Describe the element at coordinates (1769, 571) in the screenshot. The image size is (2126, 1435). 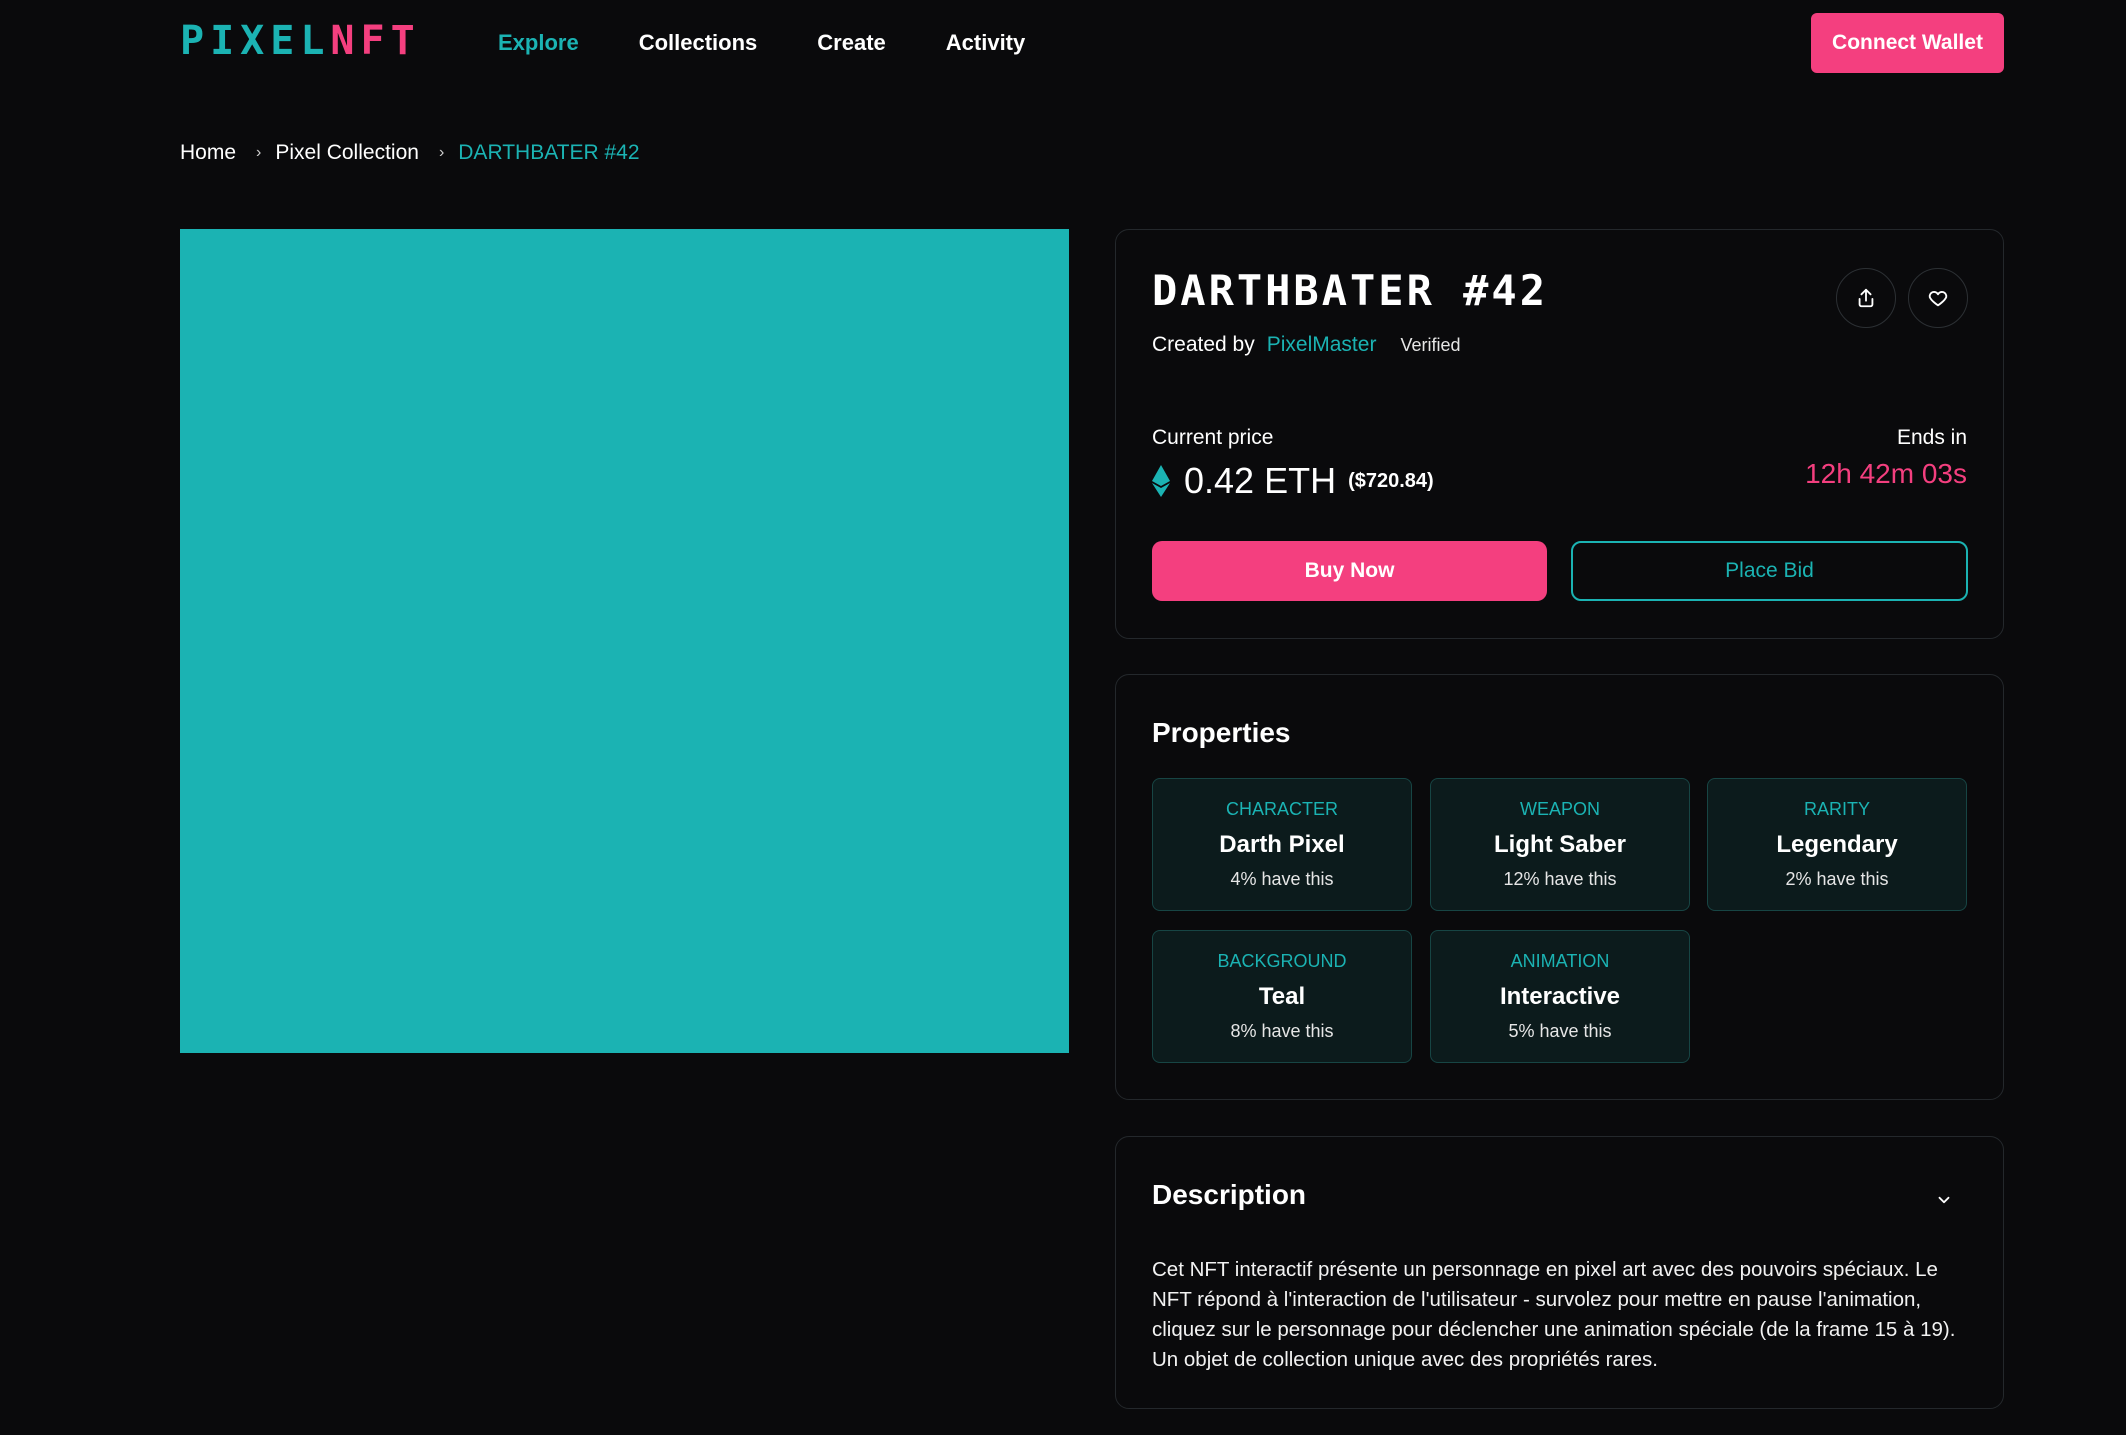
I see `place-bid-button: Place Bid` at that location.